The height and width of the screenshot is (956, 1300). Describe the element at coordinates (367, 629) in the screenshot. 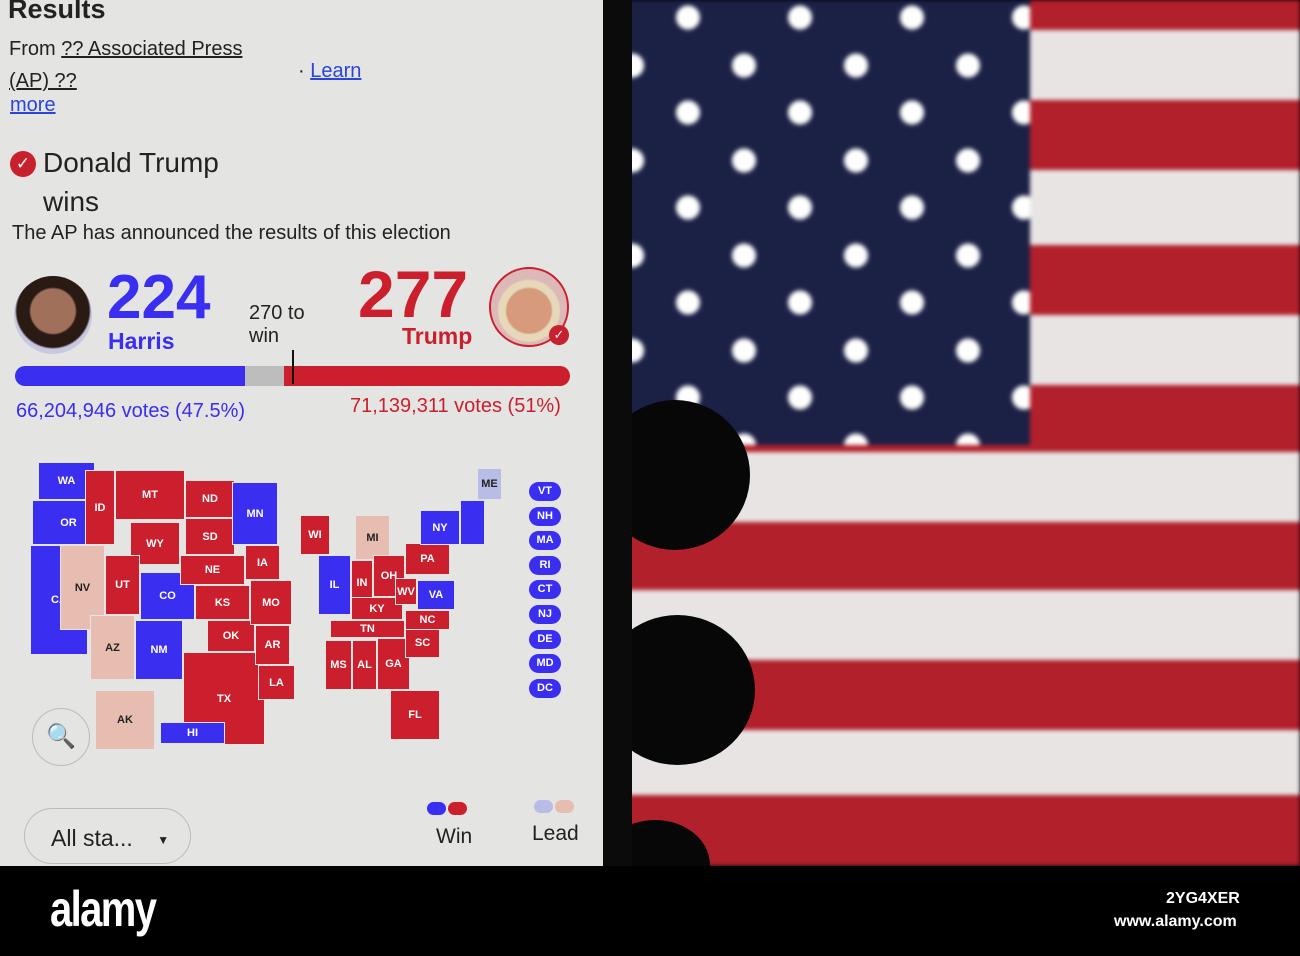

I see `state-tn: TN` at that location.